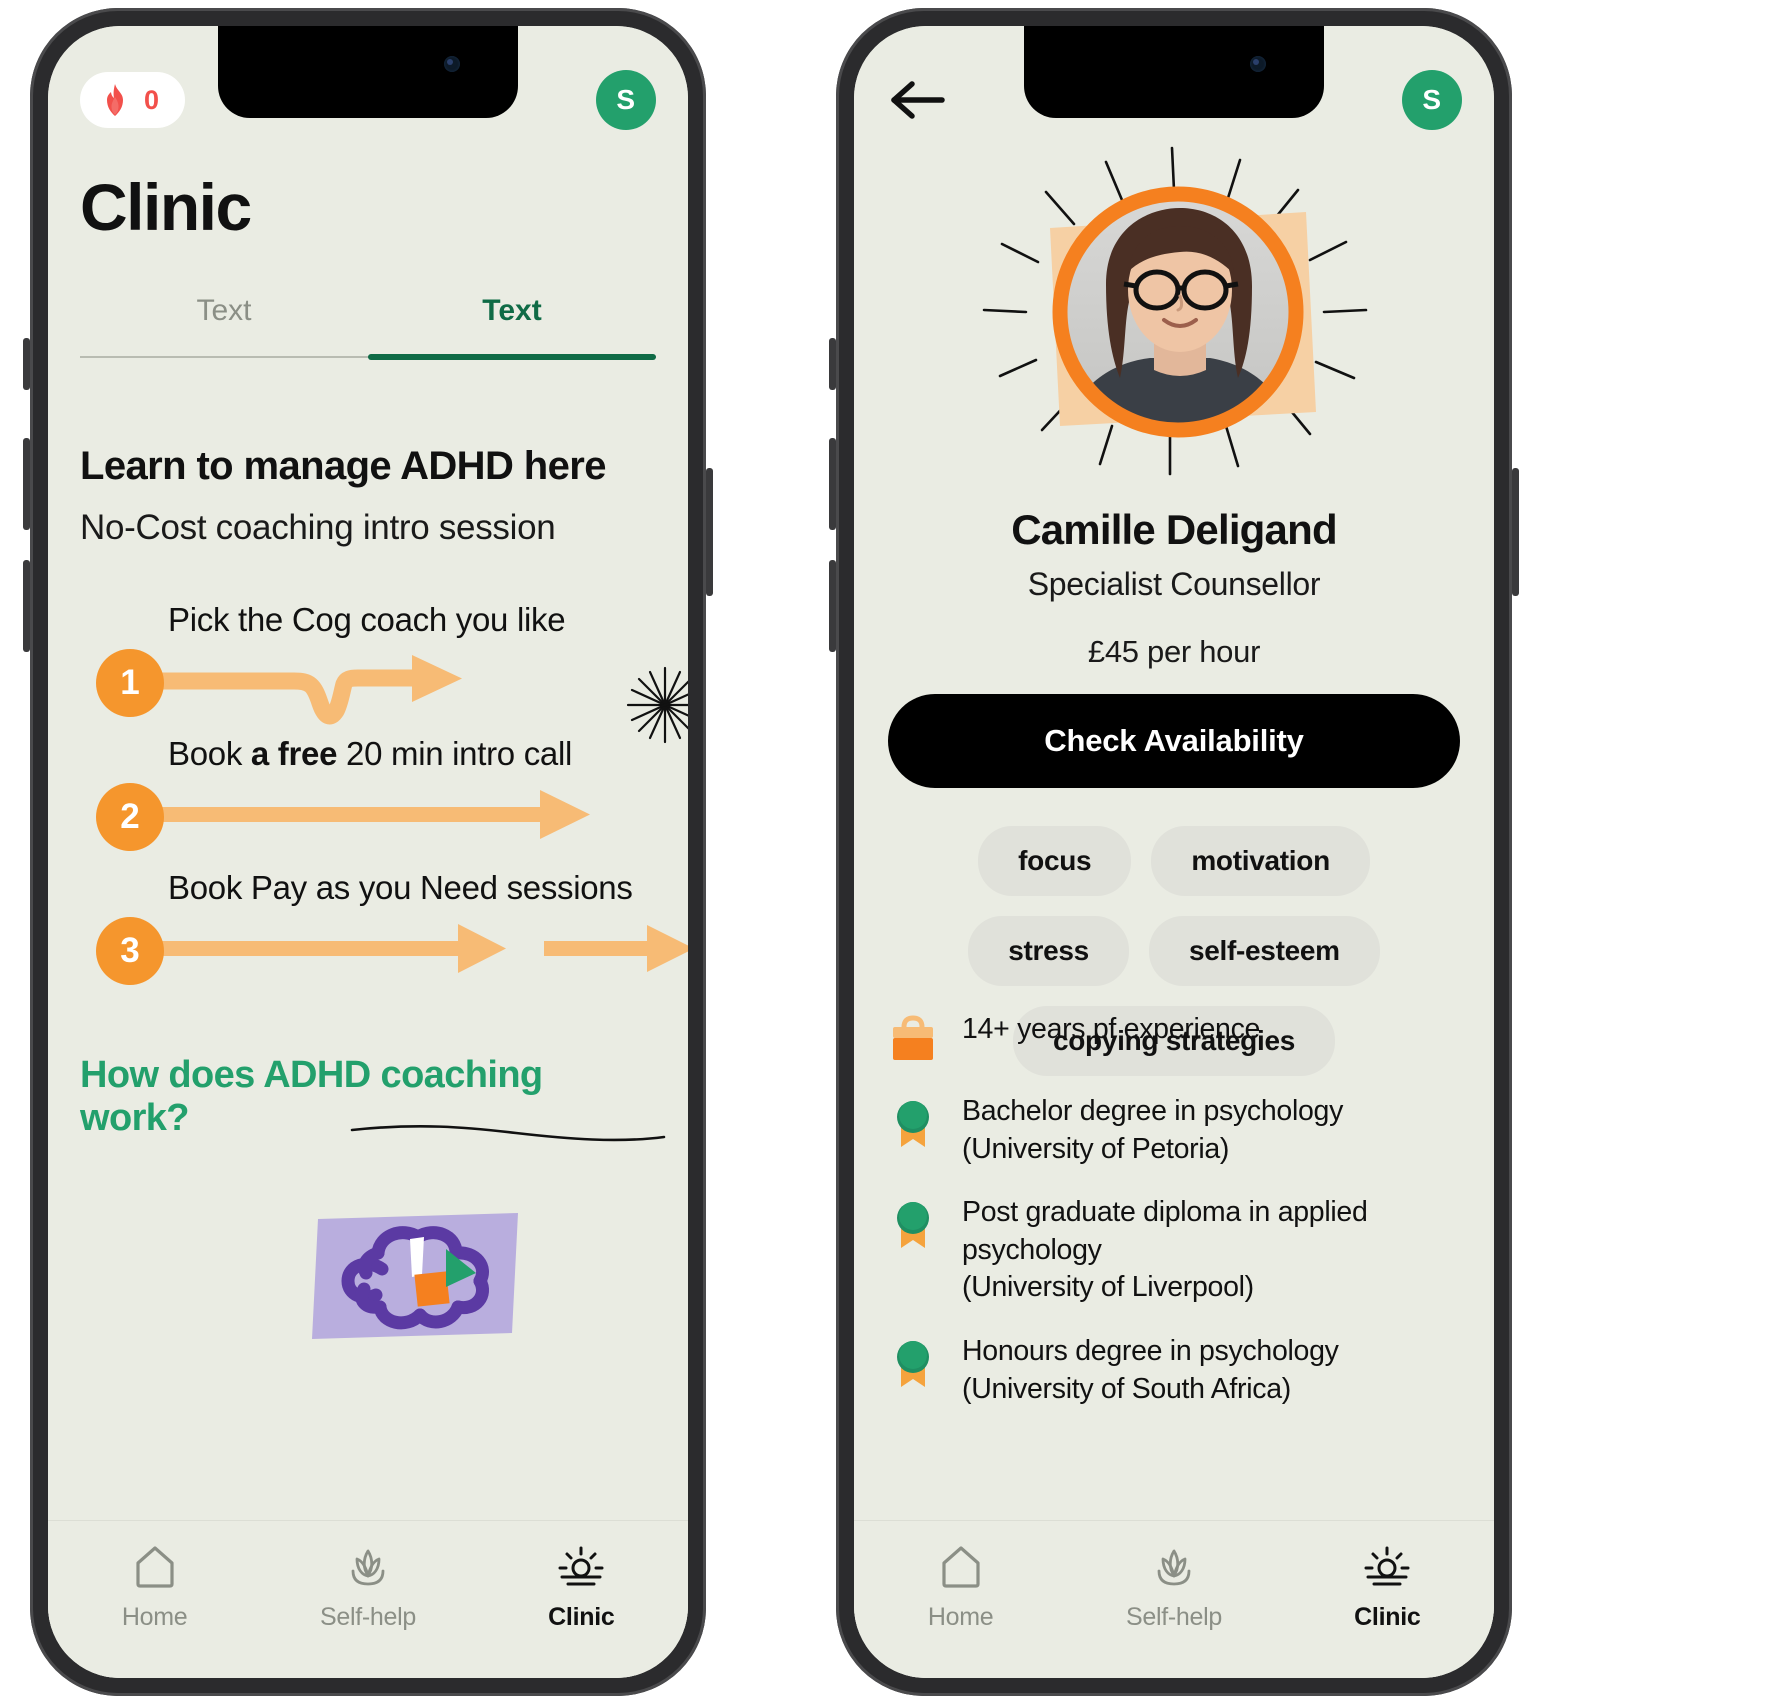 This screenshot has height=1704, width=1768. What do you see at coordinates (657, 705) in the screenshot?
I see `sparkle-starburst-icon` at bounding box center [657, 705].